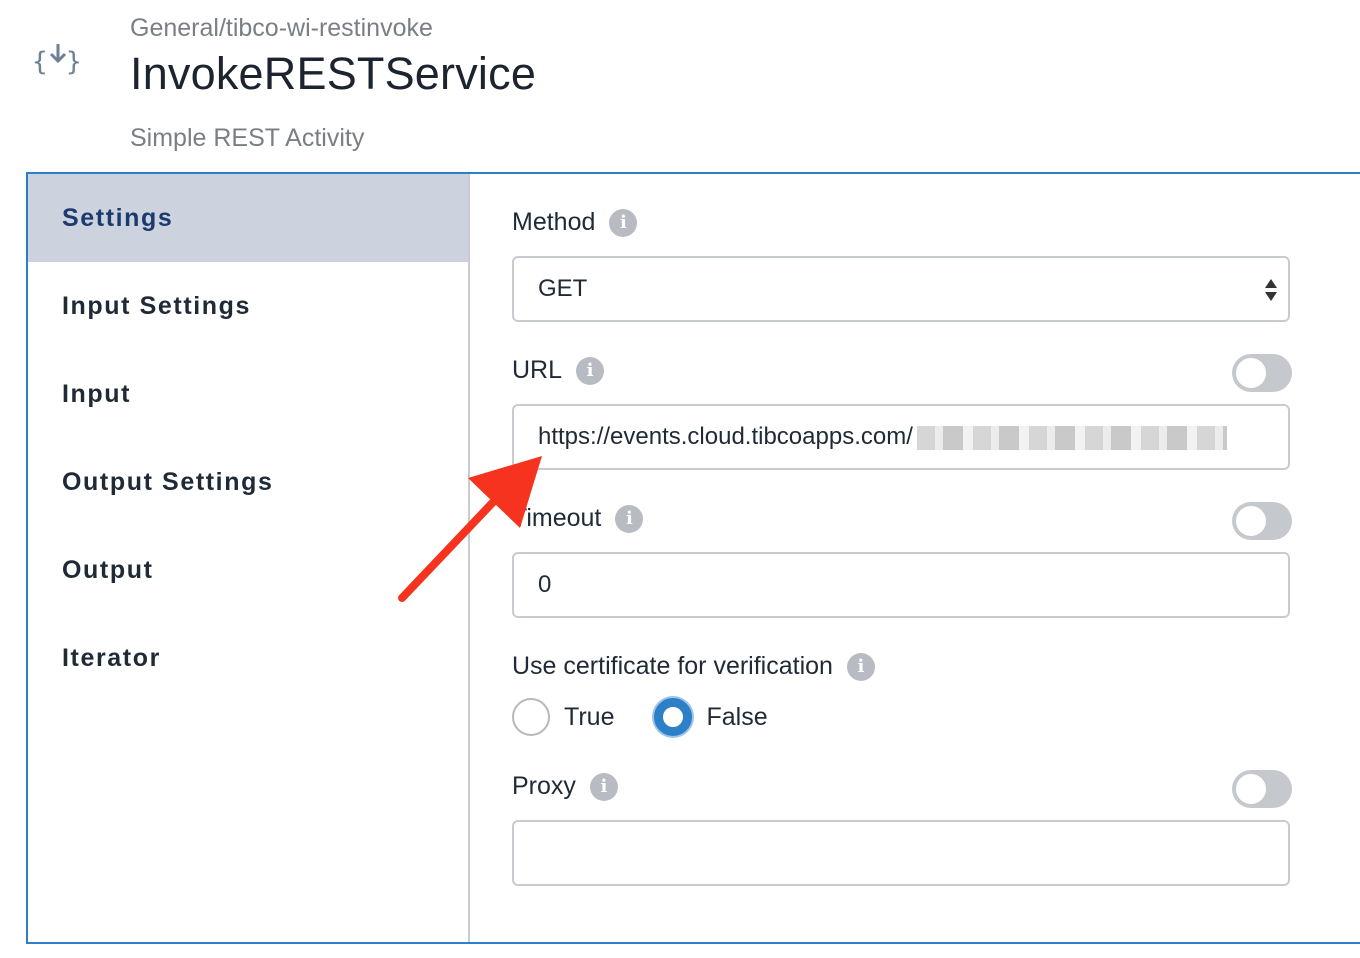 Image resolution: width=1360 pixels, height=958 pixels. Describe the element at coordinates (693, 666) in the screenshot. I see `certificate-label: Use certificate for verification i` at that location.